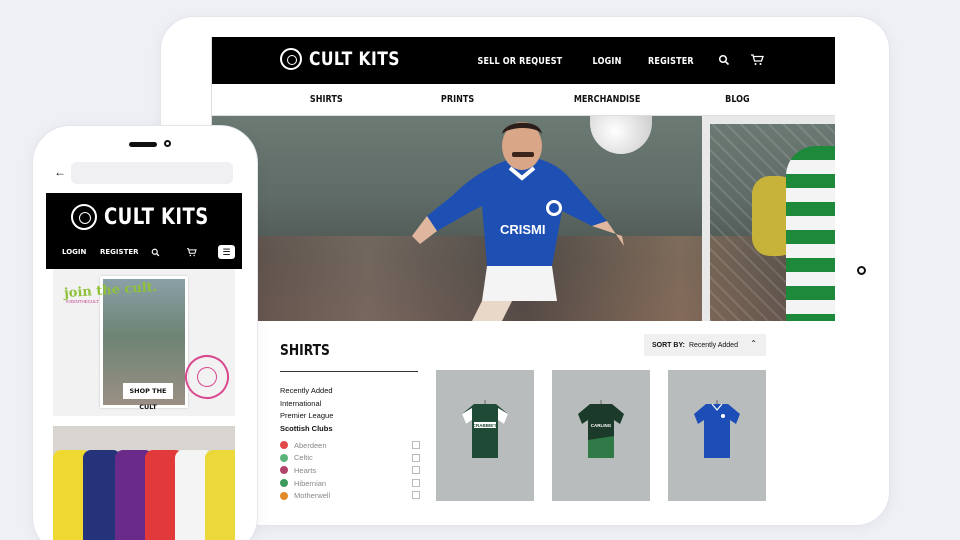  Describe the element at coordinates (713, 345) in the screenshot. I see `sort-value: Recently Added` at that location.